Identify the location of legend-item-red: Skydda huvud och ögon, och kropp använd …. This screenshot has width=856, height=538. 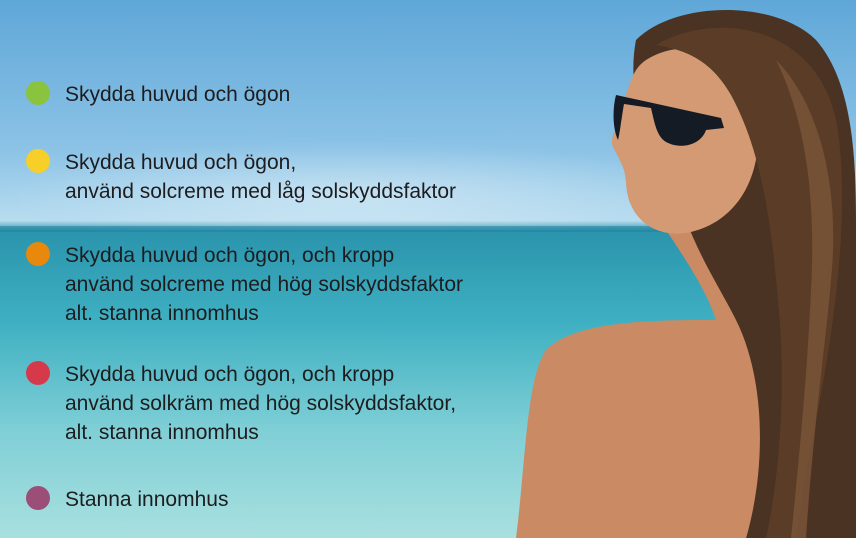
(241, 403).